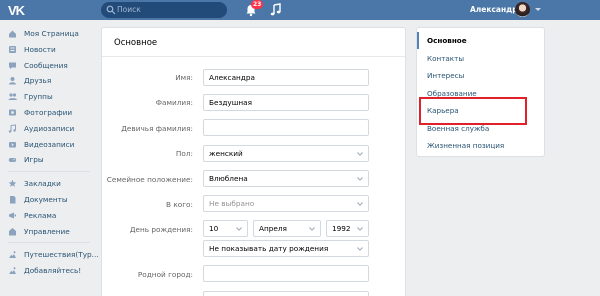  I want to click on sidebar-item: Сообщения, so click(49, 66).